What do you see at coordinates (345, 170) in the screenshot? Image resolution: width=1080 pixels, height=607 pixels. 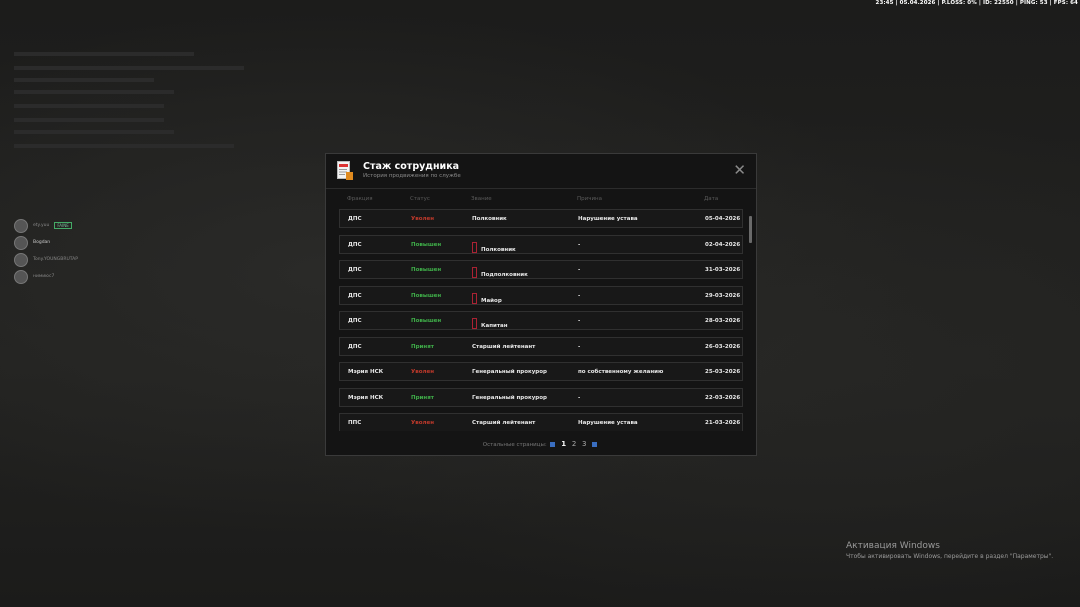 I see `document-badge-icon` at bounding box center [345, 170].